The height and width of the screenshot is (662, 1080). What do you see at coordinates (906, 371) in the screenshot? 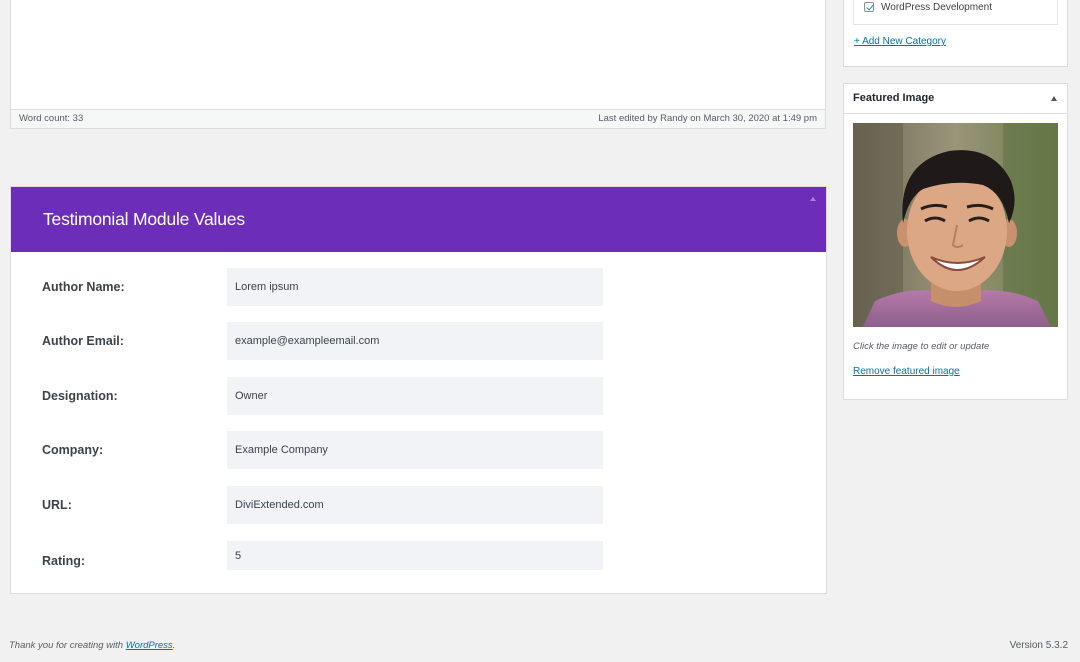
I see `remove-featured-image-link: Remove featured image` at bounding box center [906, 371].